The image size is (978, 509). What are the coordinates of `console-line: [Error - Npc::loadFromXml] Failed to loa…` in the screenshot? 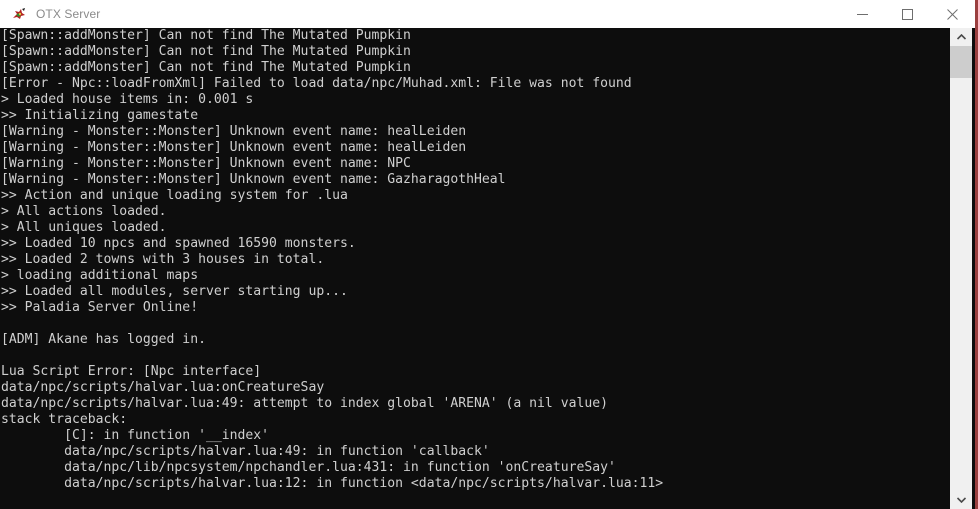 It's located at (316, 83).